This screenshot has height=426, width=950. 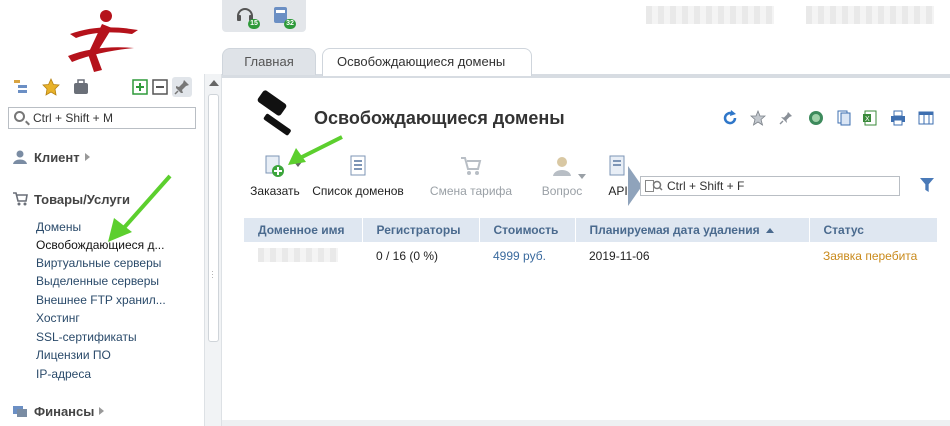 I want to click on column-delete-date: Планируемая дата удаления, so click(x=692, y=230).